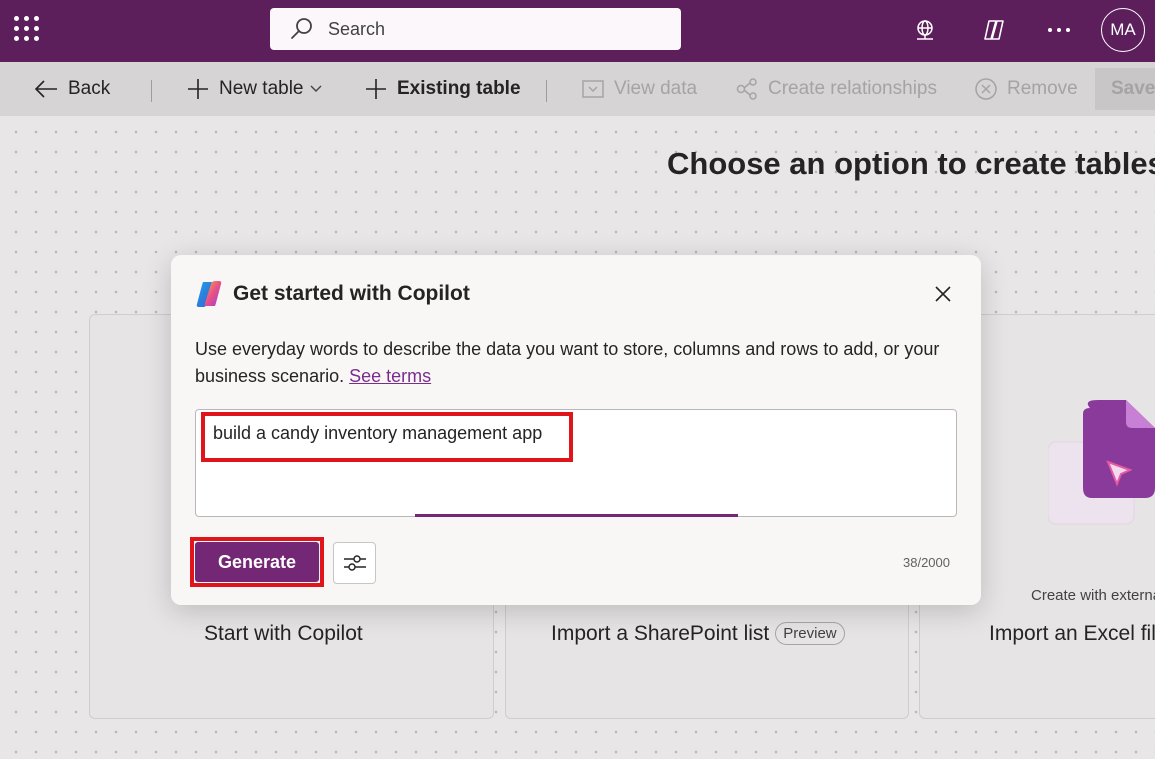 The width and height of the screenshot is (1155, 759). I want to click on card-title-sharepoint: Import a SharePoint list Preview, so click(698, 634).